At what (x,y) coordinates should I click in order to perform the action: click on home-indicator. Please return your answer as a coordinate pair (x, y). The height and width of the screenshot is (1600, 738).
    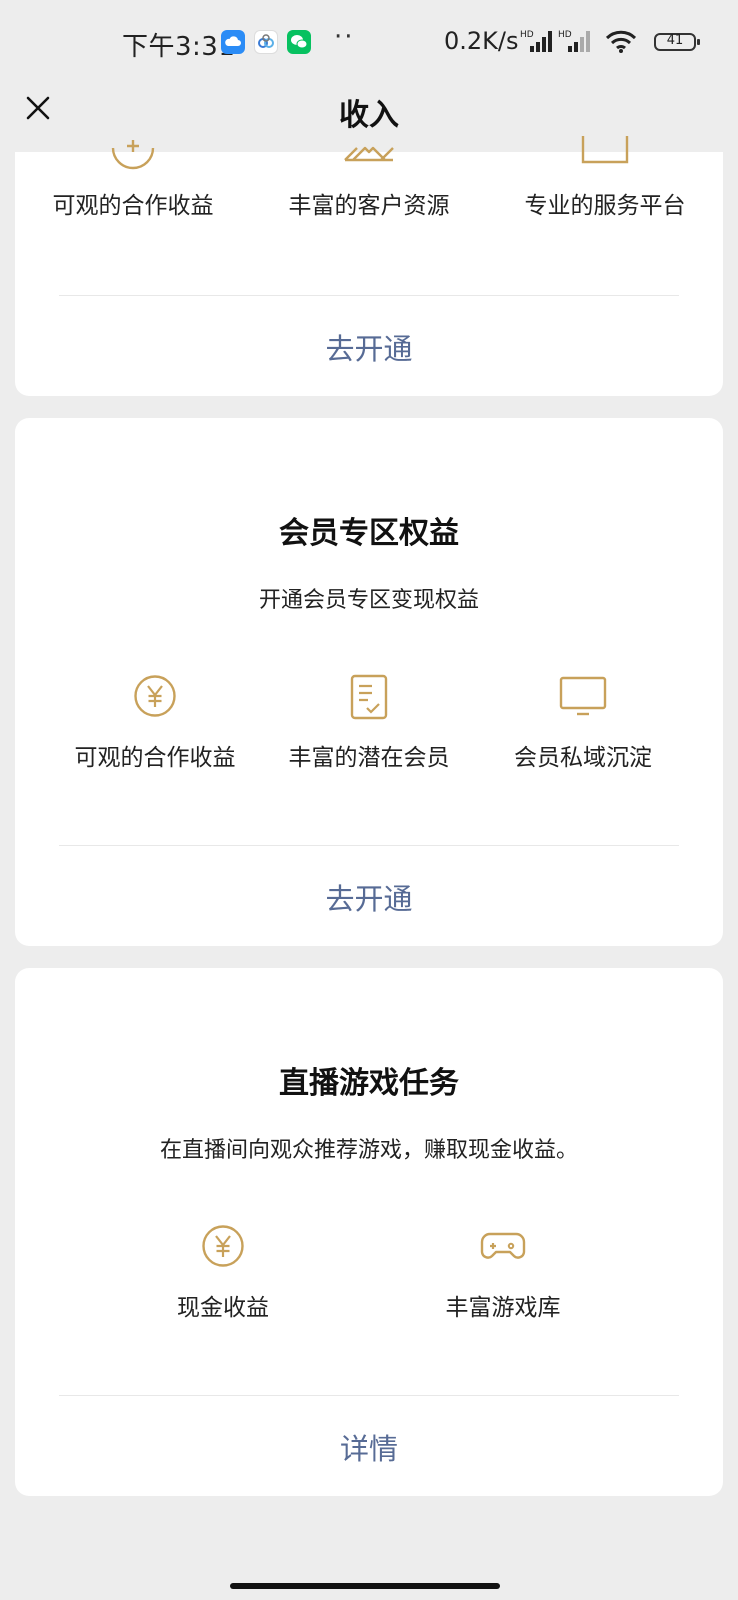
    Looking at the image, I should click on (365, 1586).